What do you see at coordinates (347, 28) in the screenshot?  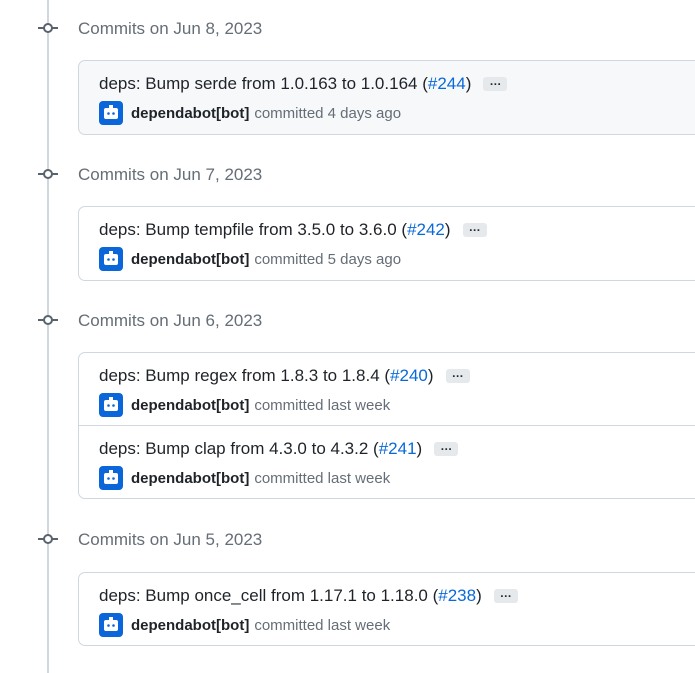 I see `date-header: Commits on Jun 8, 2023` at bounding box center [347, 28].